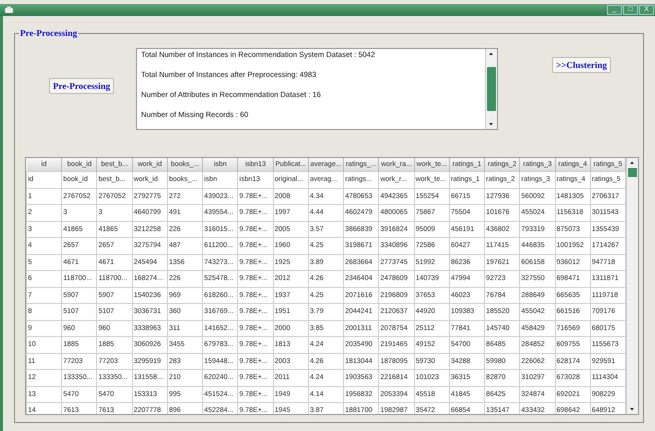  I want to click on window-icon, so click(9, 10).